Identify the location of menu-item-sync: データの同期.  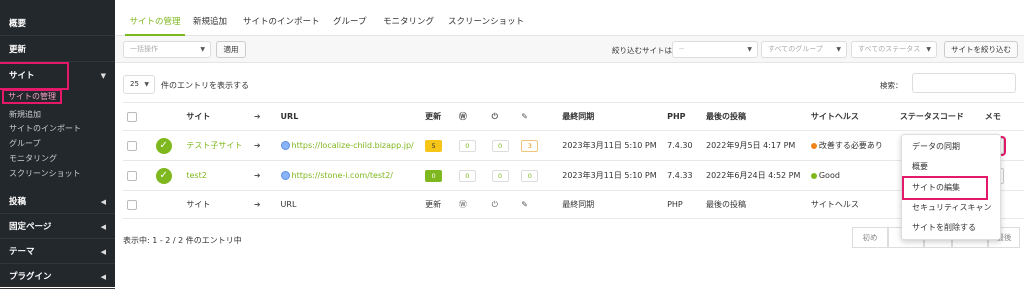
(952, 147).